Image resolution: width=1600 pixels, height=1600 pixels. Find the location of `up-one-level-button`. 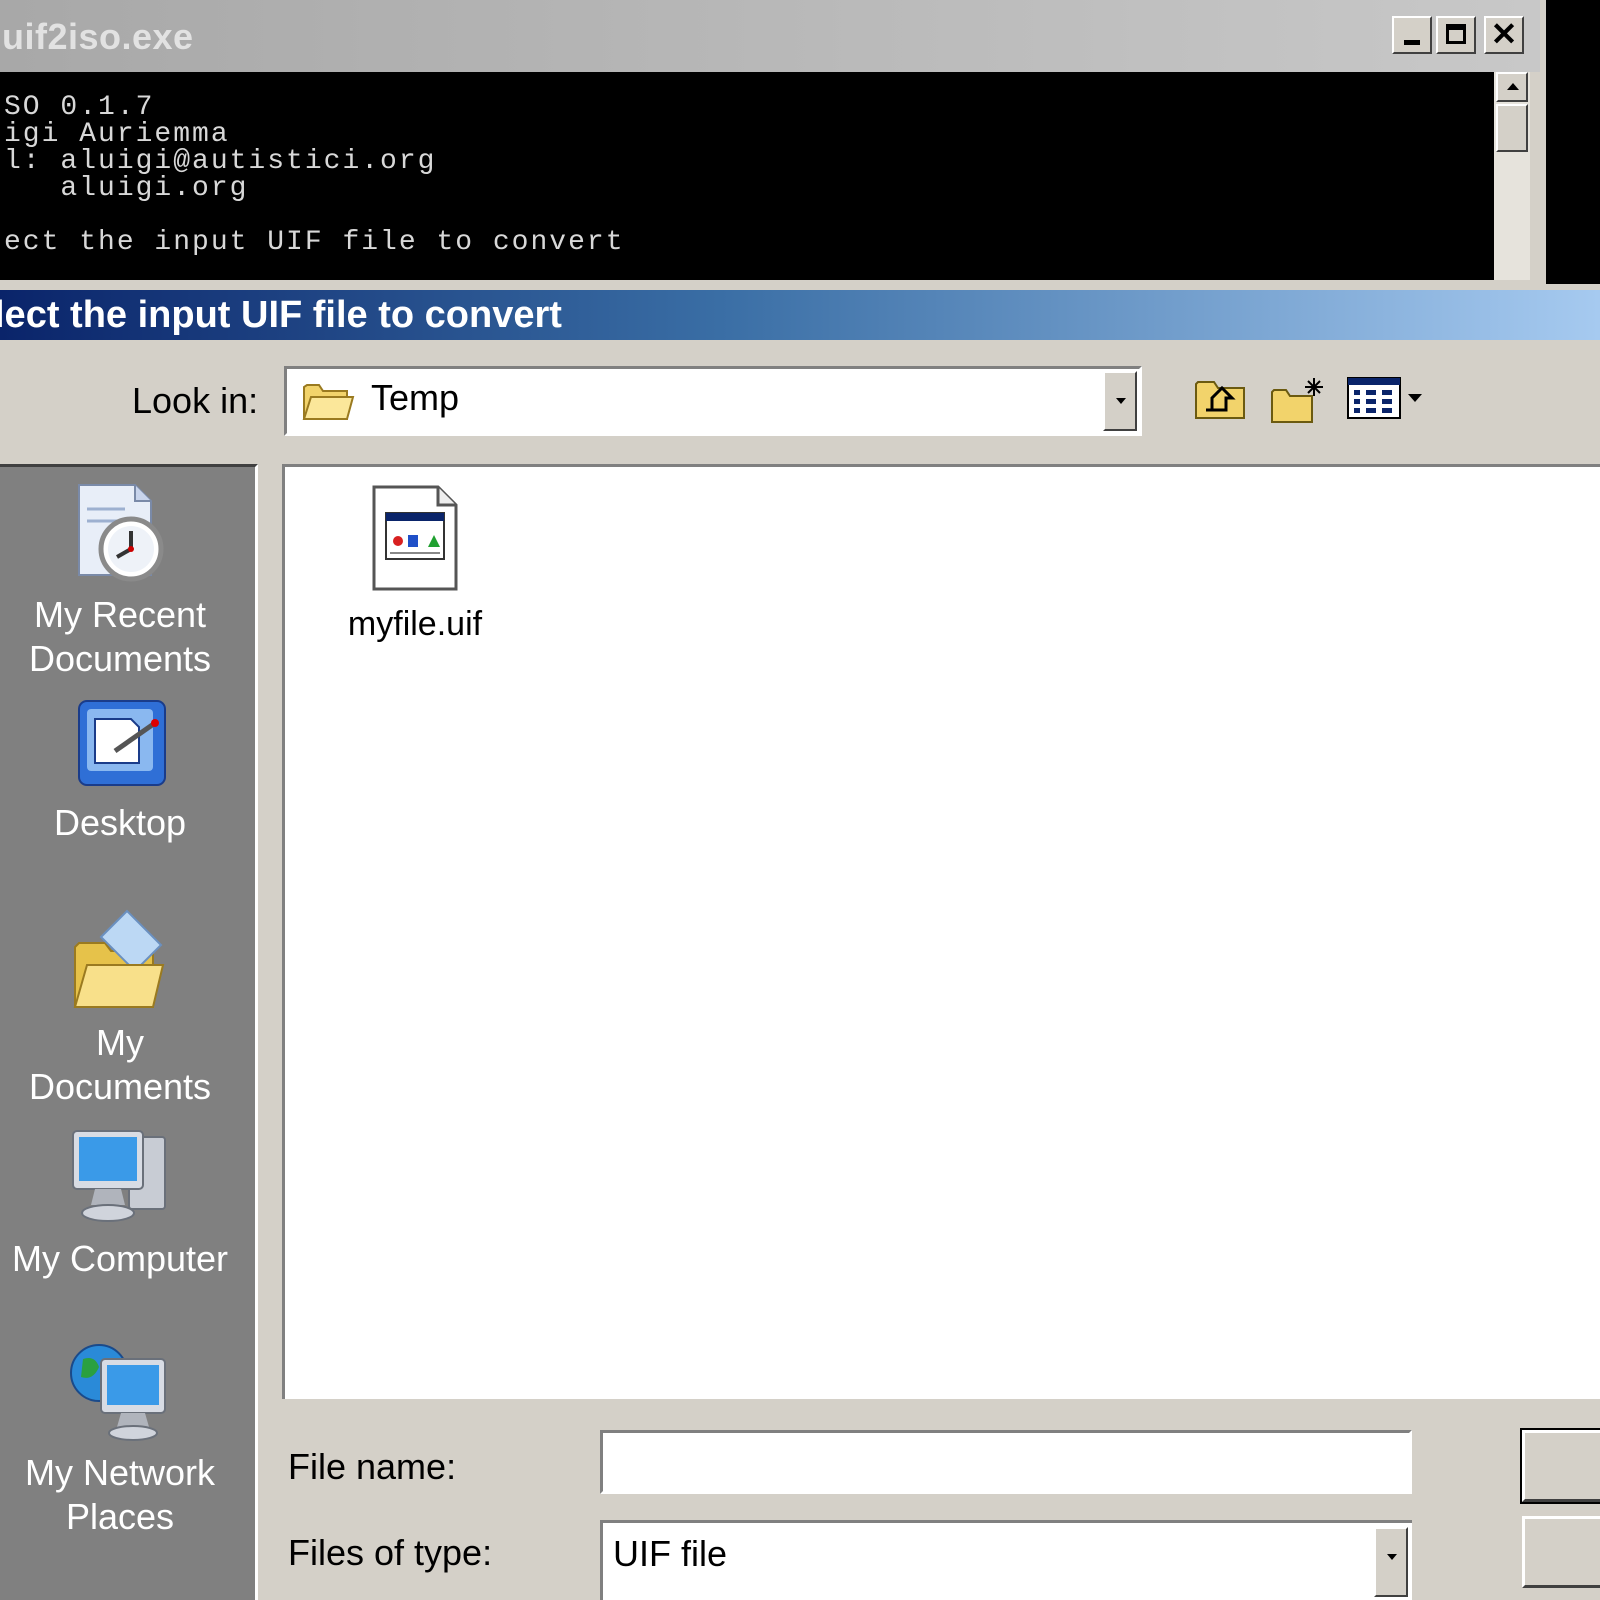

up-one-level-button is located at coordinates (1220, 400).